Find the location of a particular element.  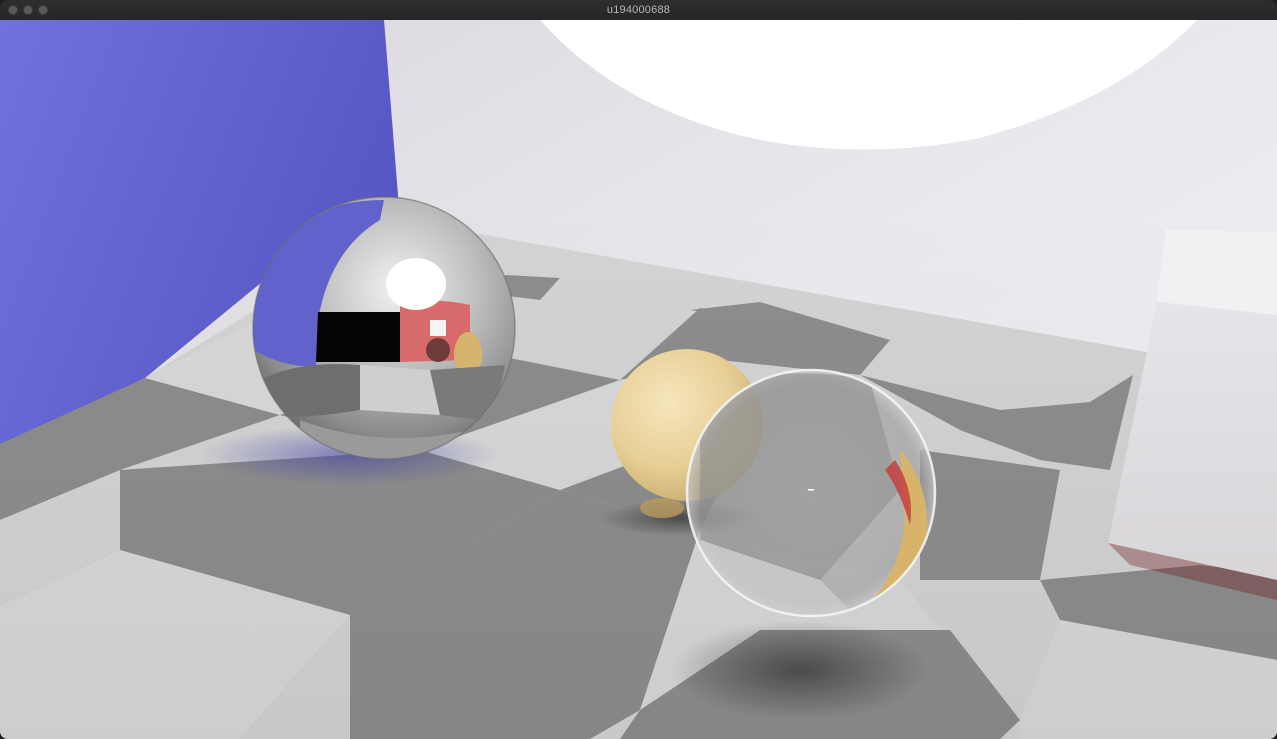

mirror-sphere is located at coordinates (384, 328).